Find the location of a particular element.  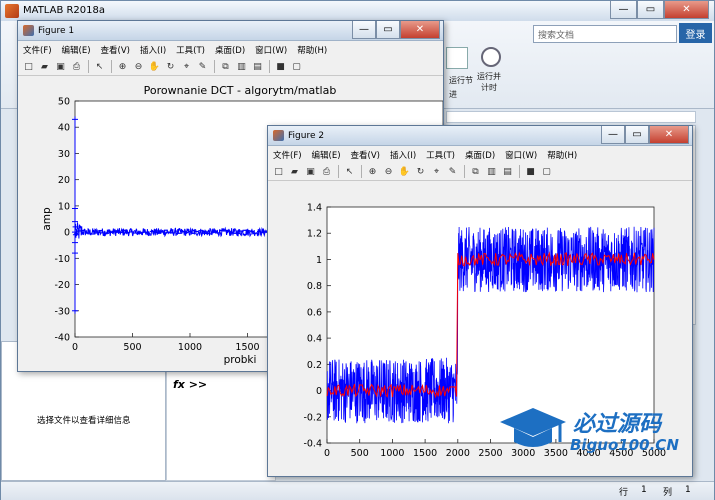

matlab-logo-icon is located at coordinates (12, 11).